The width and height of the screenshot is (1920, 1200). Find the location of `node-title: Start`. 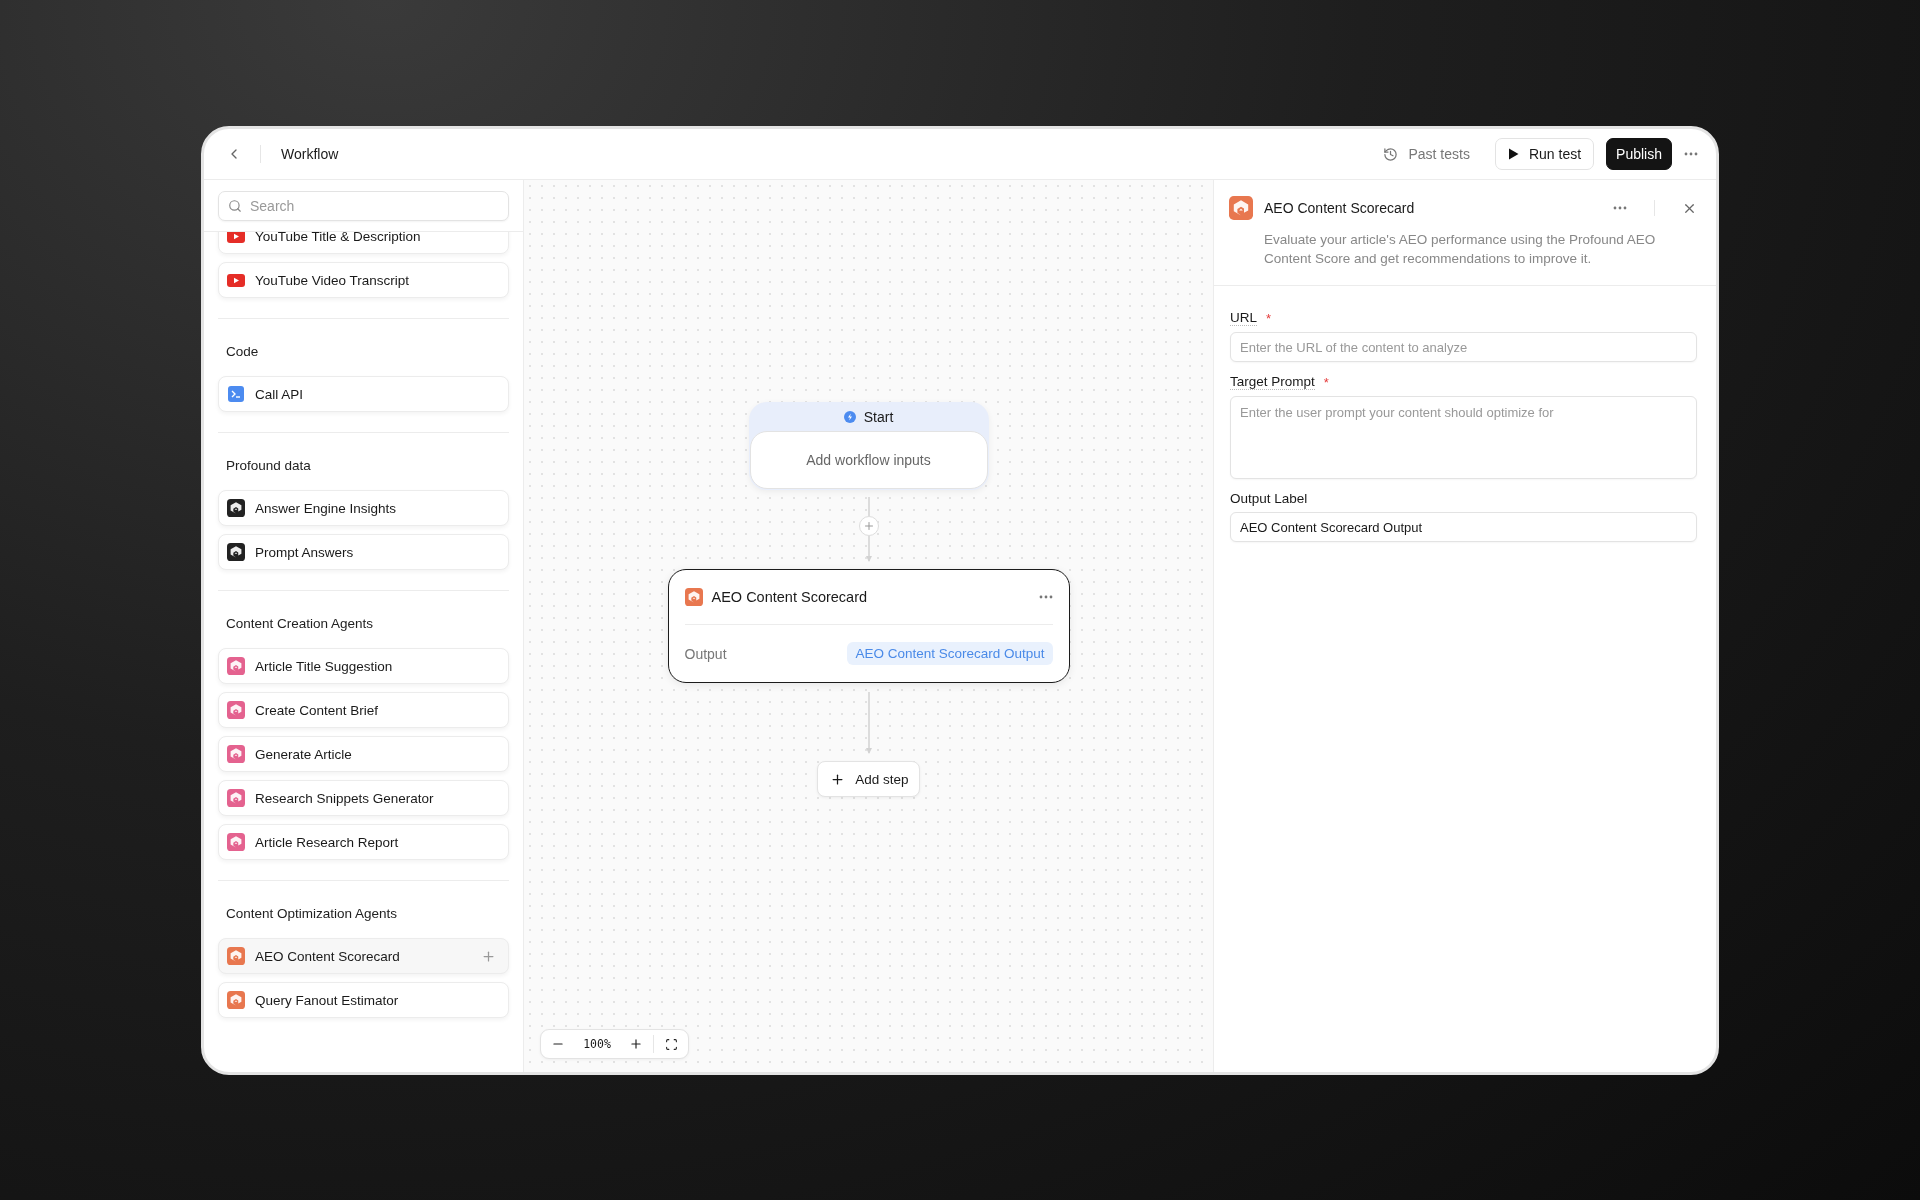

node-title: Start is located at coordinates (878, 416).